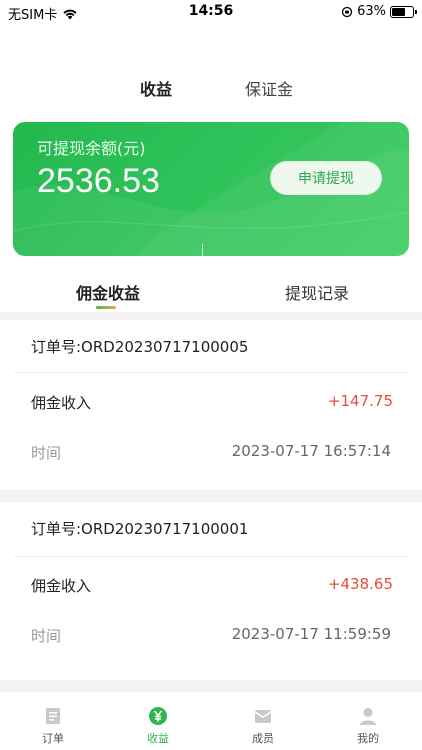 The width and height of the screenshot is (422, 750). Describe the element at coordinates (211, 725) in the screenshot. I see `bottom-tab-bar: 订单 收益 成员 我的` at that location.